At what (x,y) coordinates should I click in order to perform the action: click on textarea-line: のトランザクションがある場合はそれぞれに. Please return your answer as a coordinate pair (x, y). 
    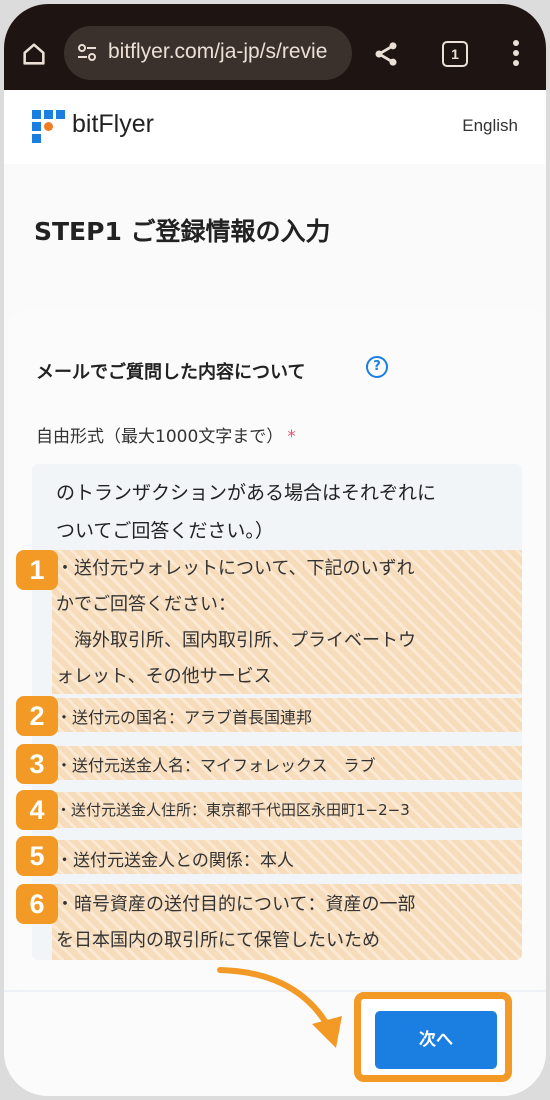
    Looking at the image, I should click on (246, 493).